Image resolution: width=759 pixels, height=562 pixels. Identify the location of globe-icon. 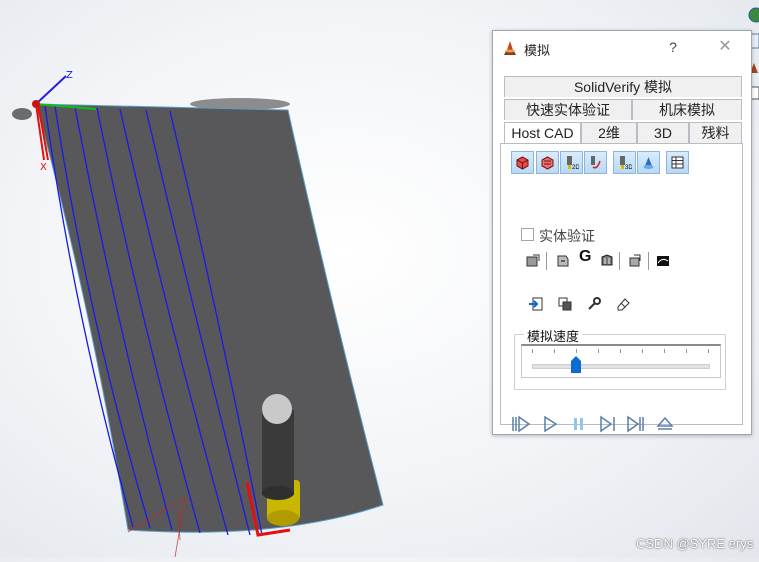
(753, 15).